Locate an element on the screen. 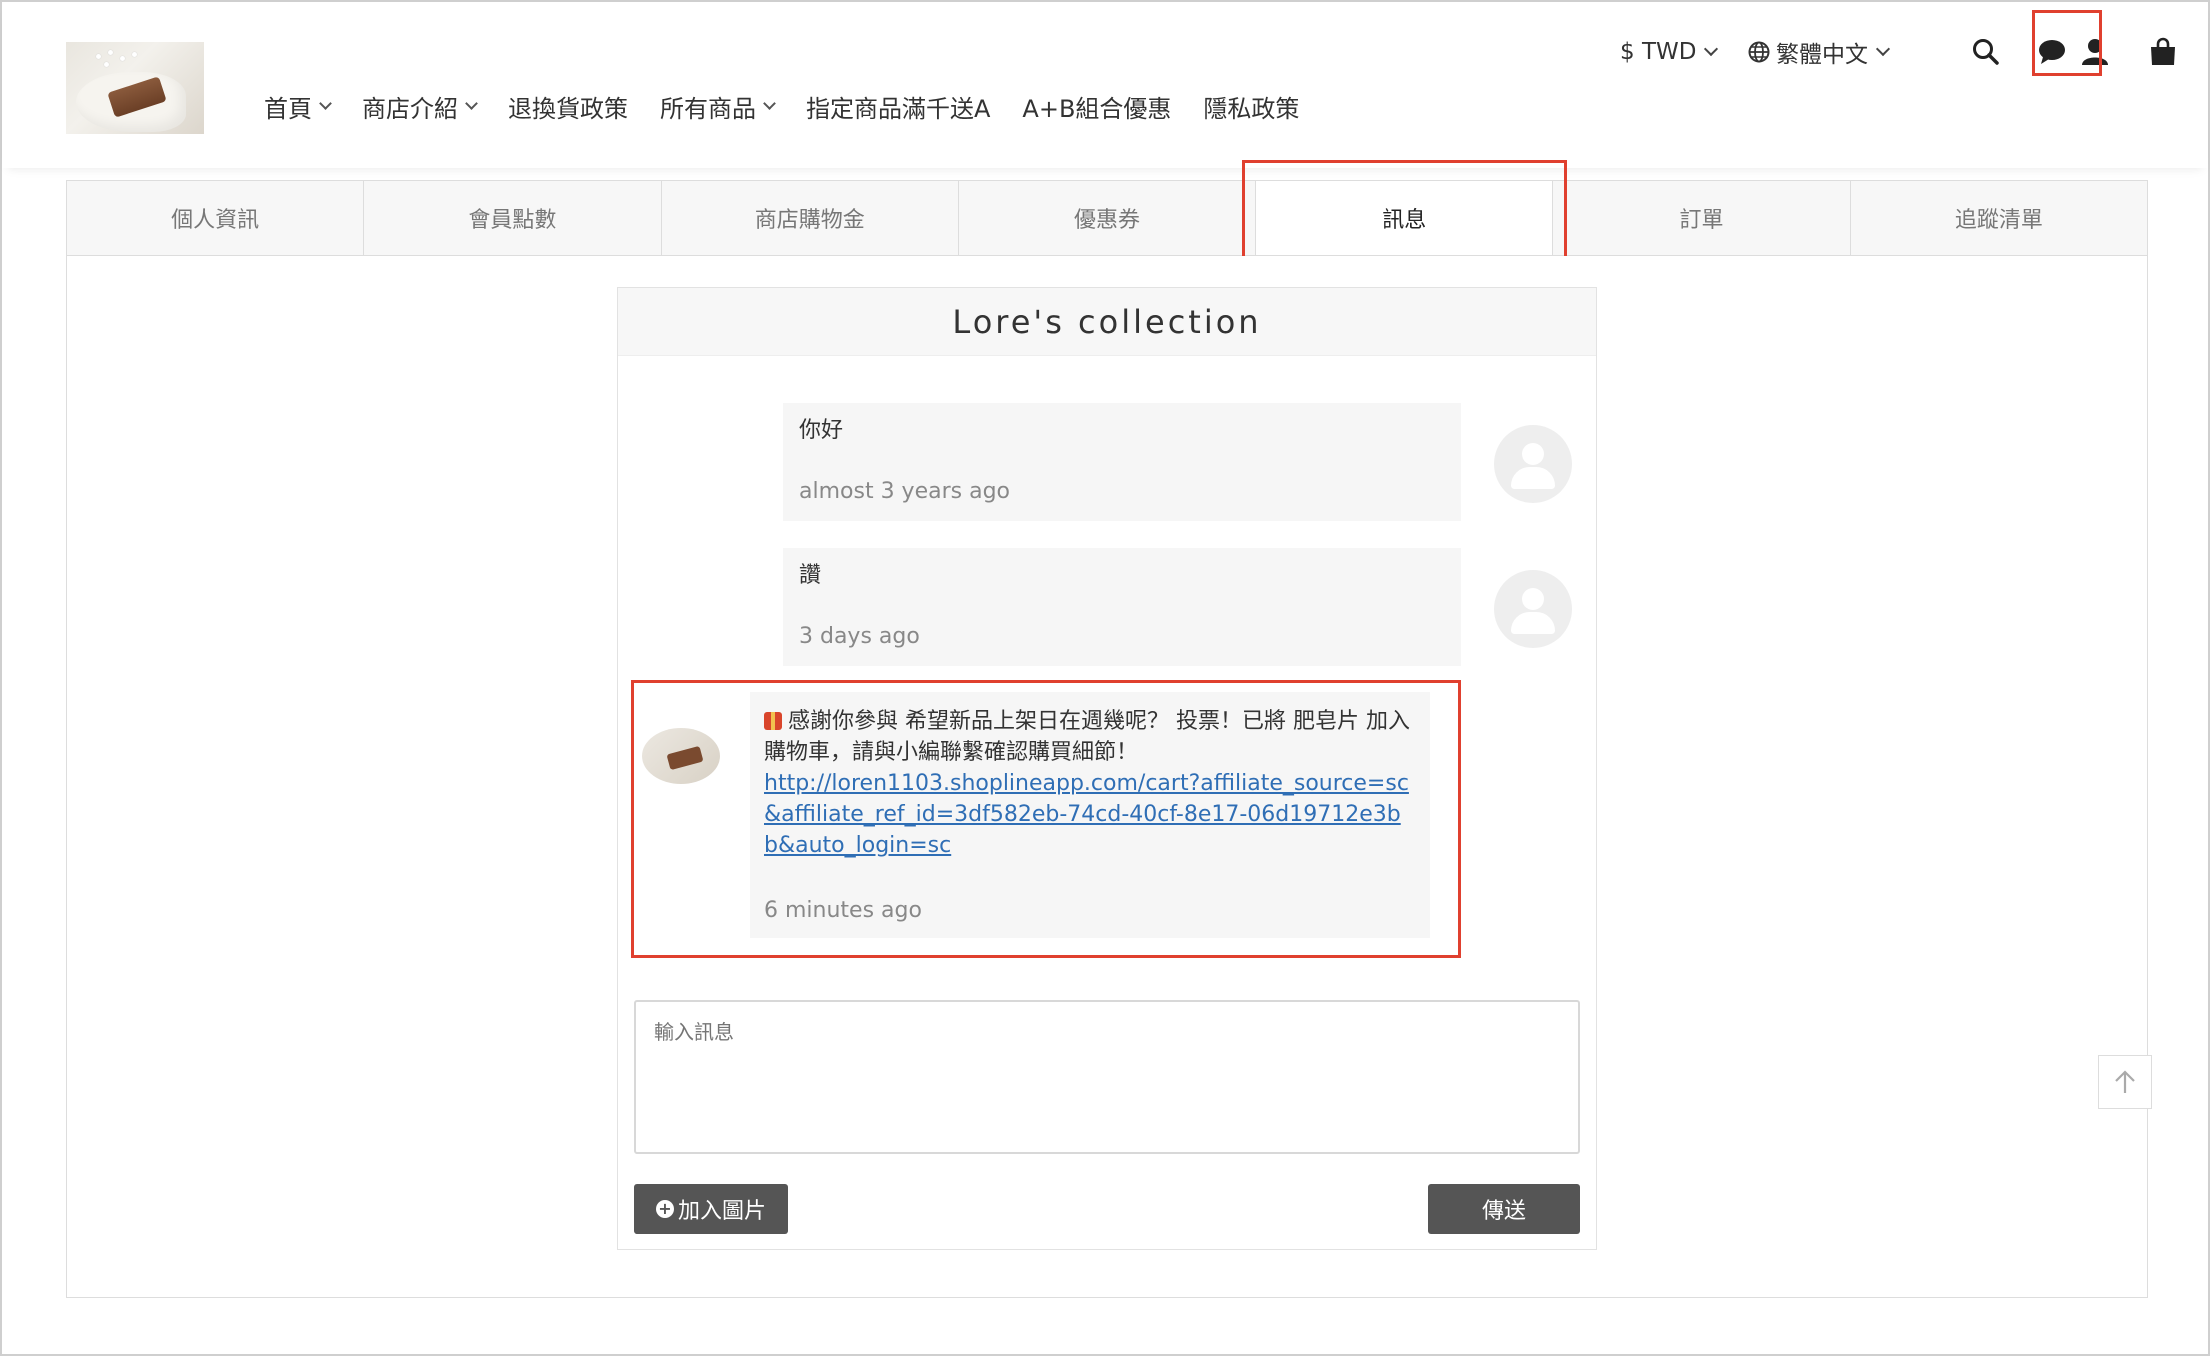 The height and width of the screenshot is (1356, 2210). scroll-to-top-button is located at coordinates (2125, 1082).